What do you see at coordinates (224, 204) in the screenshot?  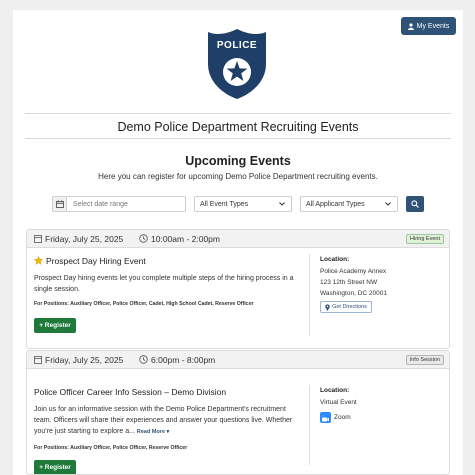 I see `event-type-value: All Event Types` at bounding box center [224, 204].